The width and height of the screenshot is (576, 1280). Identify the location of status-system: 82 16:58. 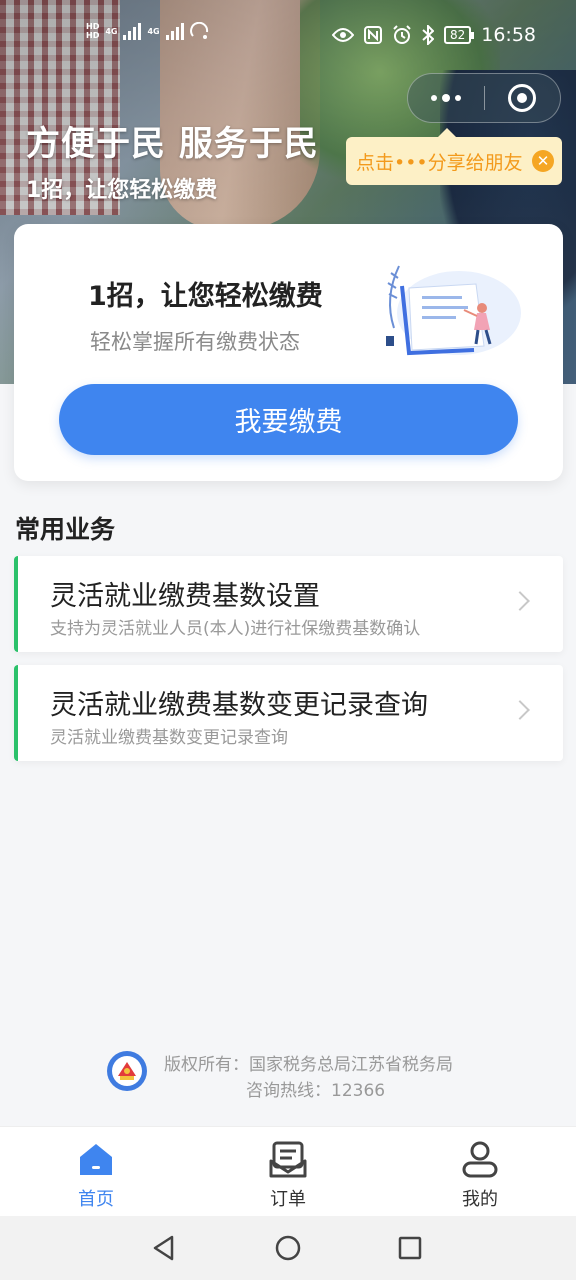
(433, 35).